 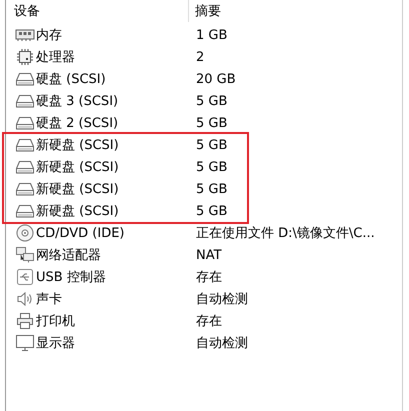 I want to click on device-summary: 1 GB, so click(x=211, y=35).